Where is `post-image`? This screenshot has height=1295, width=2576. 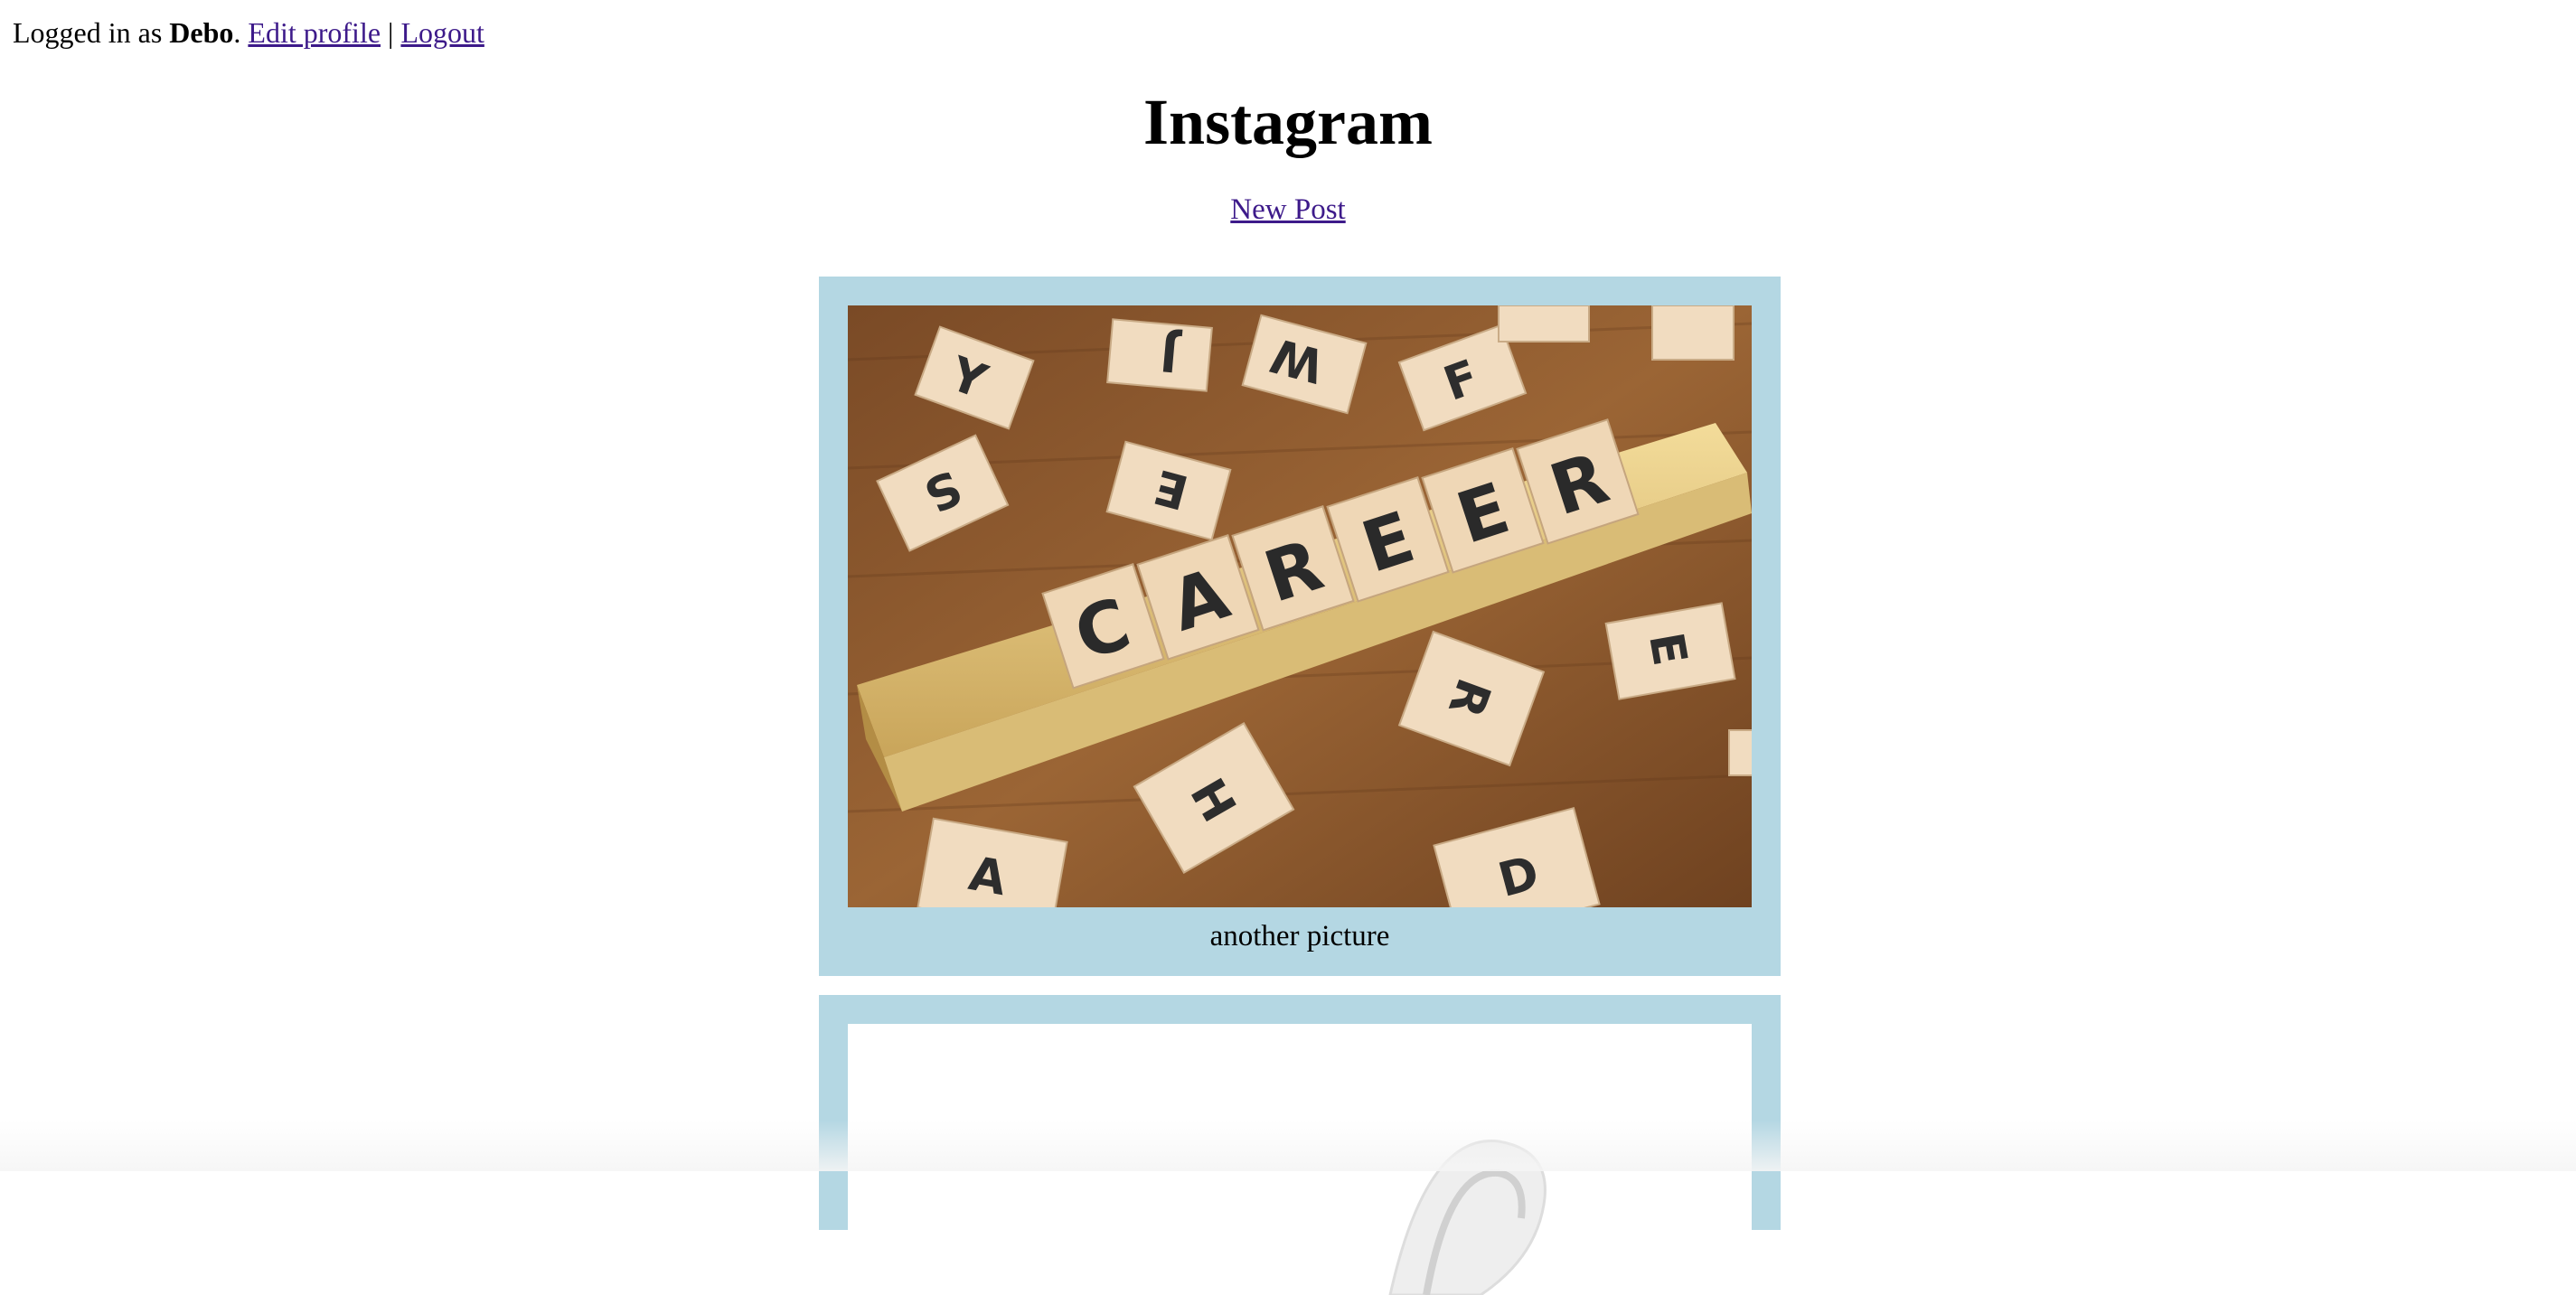 post-image is located at coordinates (1300, 1159).